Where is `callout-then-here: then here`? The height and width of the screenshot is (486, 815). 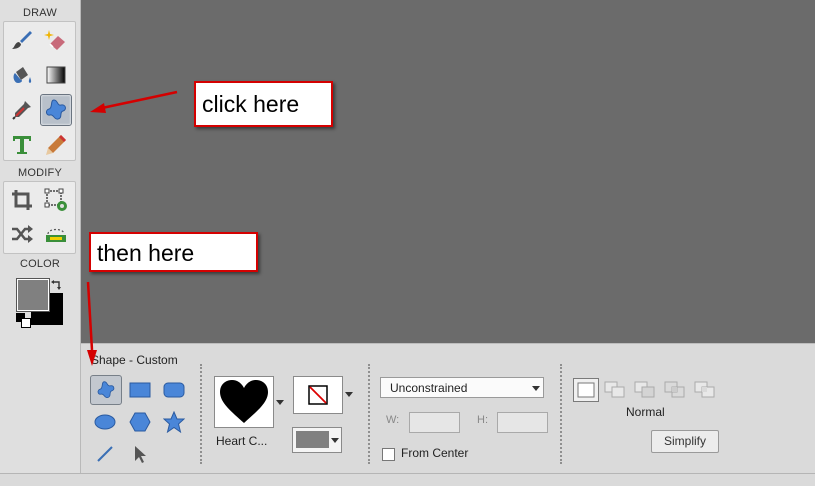
callout-then-here: then here is located at coordinates (173, 252).